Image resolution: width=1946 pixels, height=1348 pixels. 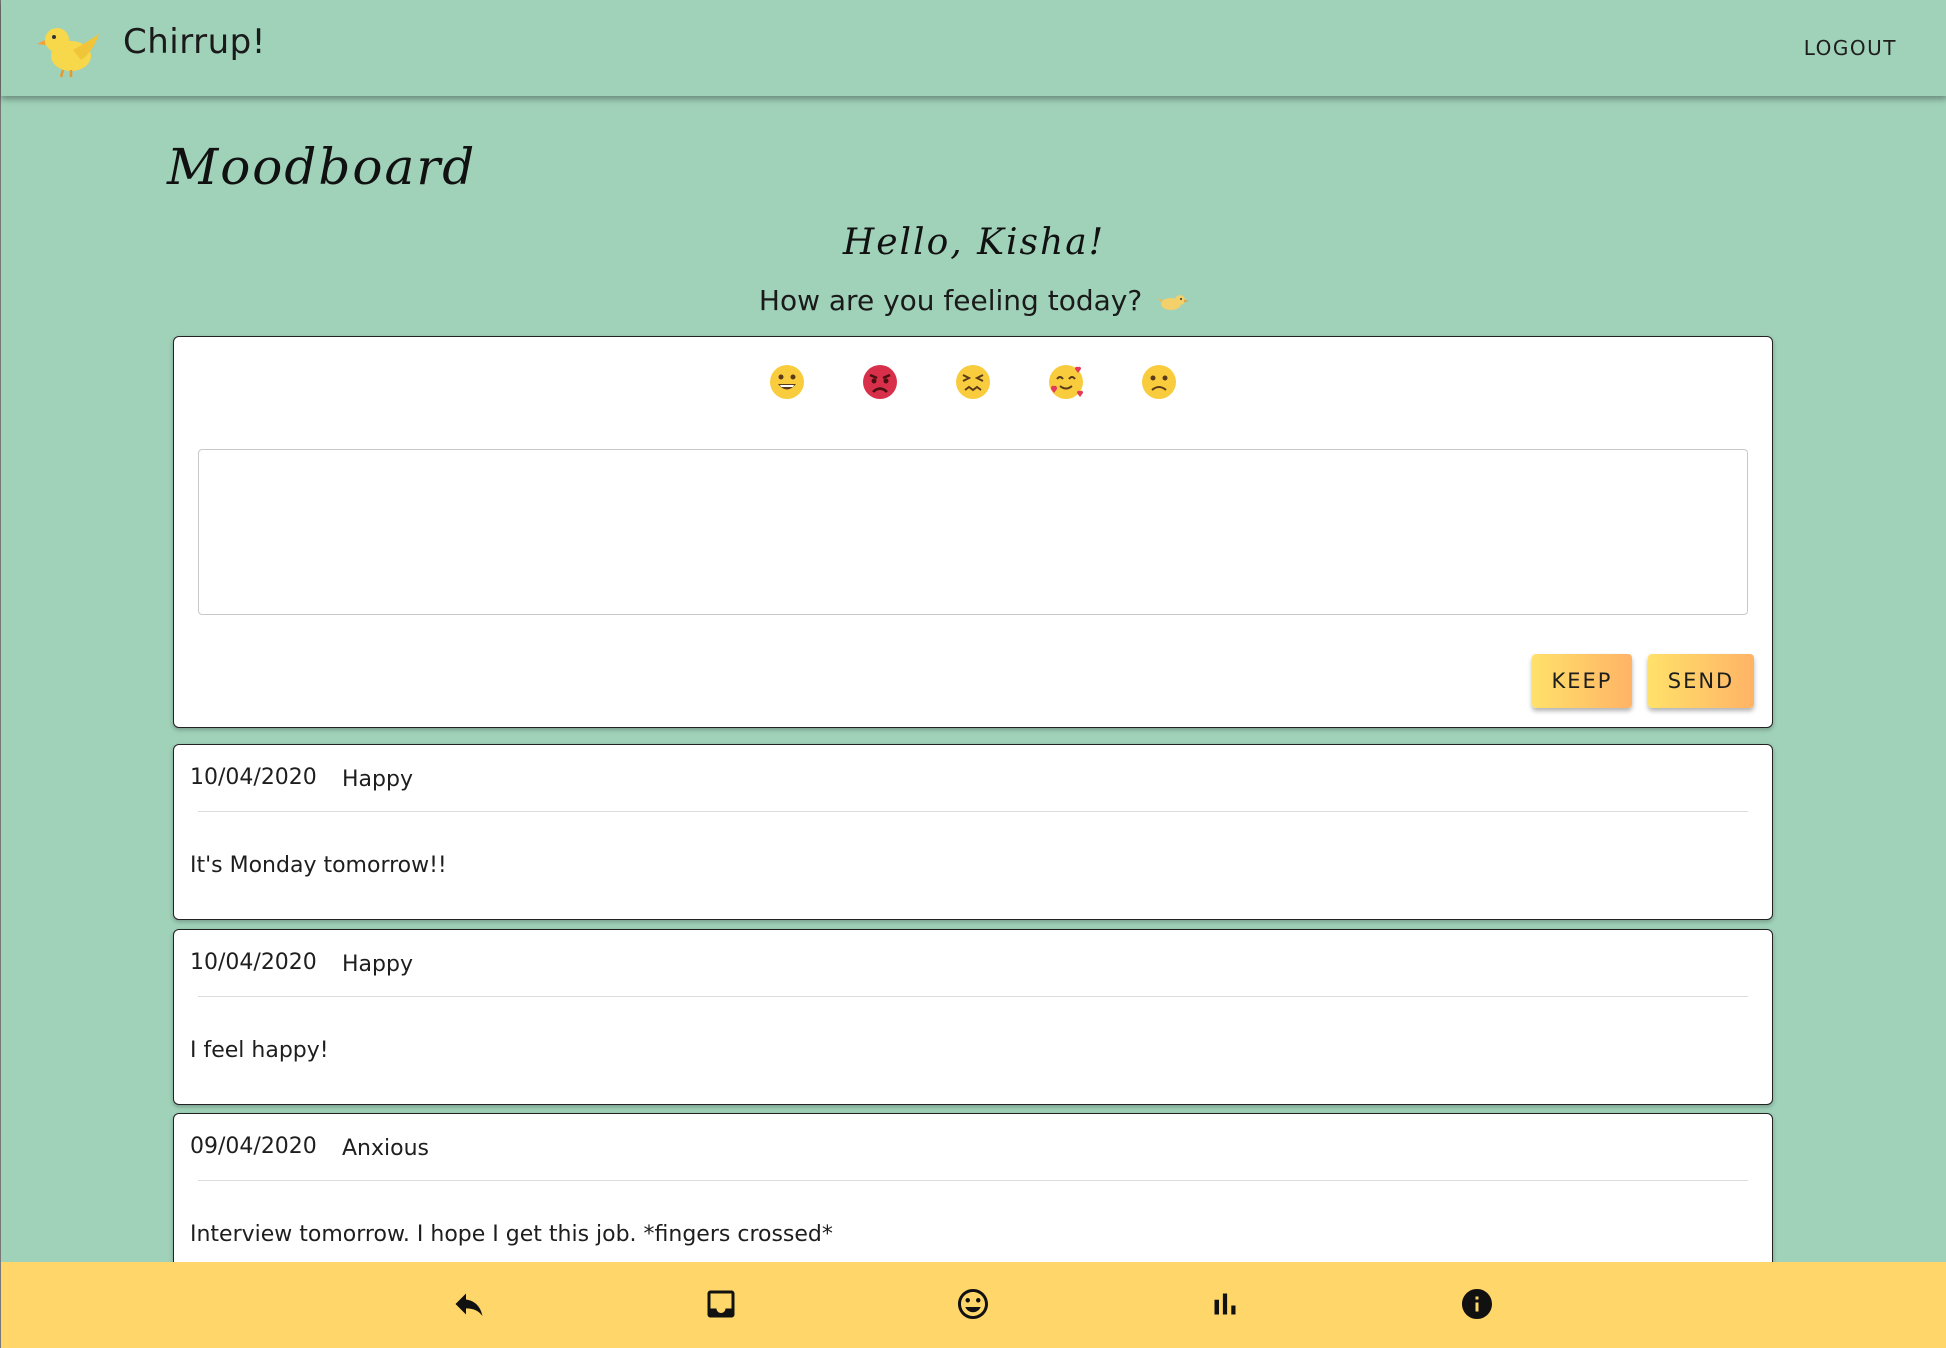 What do you see at coordinates (69, 49) in the screenshot?
I see `bird-logo-icon` at bounding box center [69, 49].